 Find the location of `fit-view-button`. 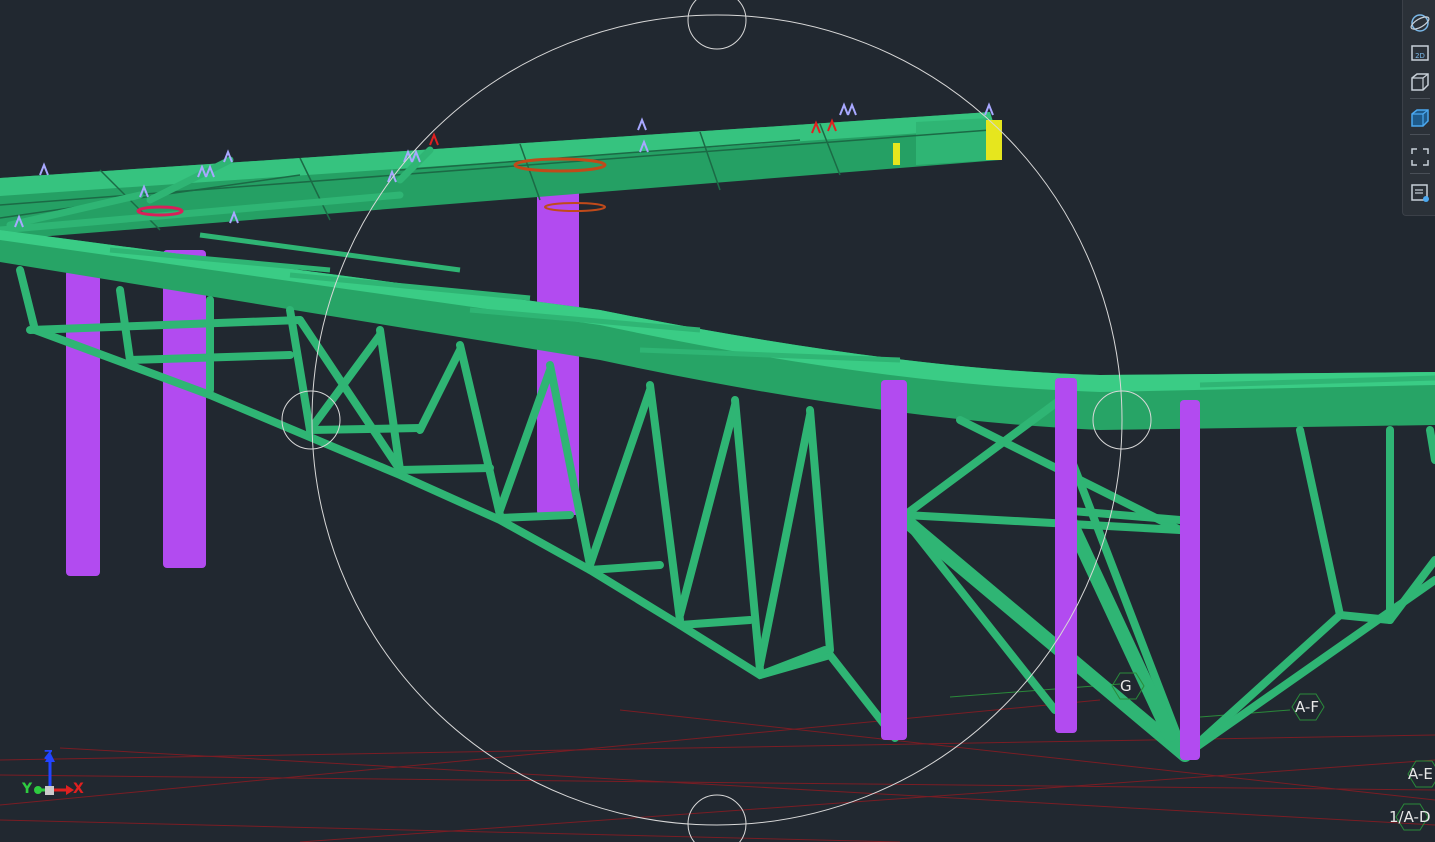

fit-view-button is located at coordinates (1420, 157).